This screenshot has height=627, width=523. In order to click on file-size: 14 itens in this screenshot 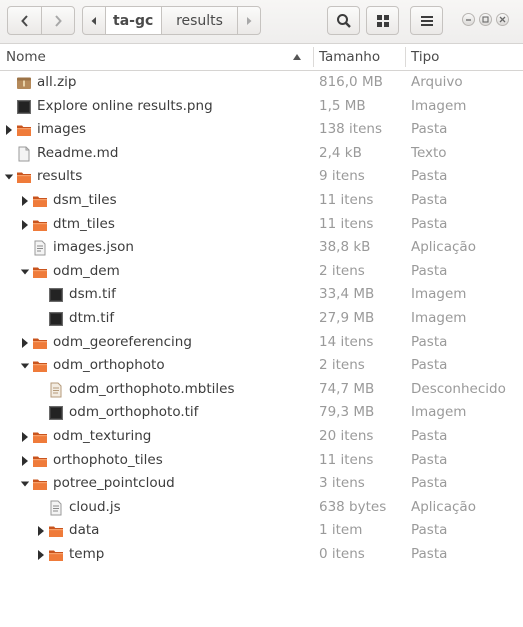, I will do `click(346, 341)`.